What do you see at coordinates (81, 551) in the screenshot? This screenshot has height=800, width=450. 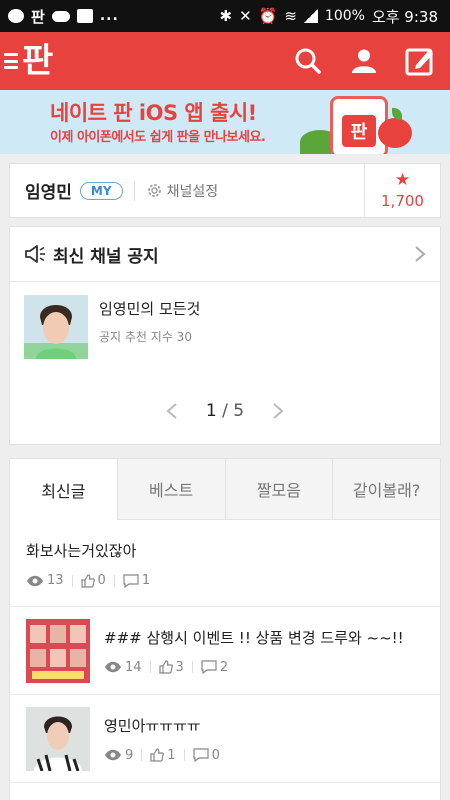 I see `post-title: 화보사는거있잖아` at bounding box center [81, 551].